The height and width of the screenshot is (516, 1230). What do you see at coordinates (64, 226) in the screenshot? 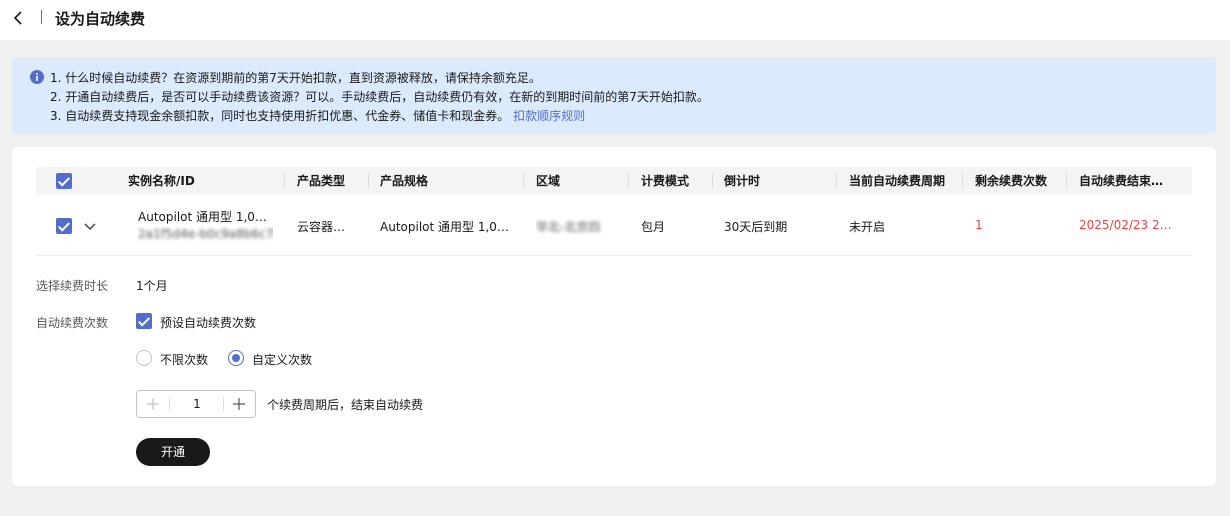
I see `row-checkbox` at bounding box center [64, 226].